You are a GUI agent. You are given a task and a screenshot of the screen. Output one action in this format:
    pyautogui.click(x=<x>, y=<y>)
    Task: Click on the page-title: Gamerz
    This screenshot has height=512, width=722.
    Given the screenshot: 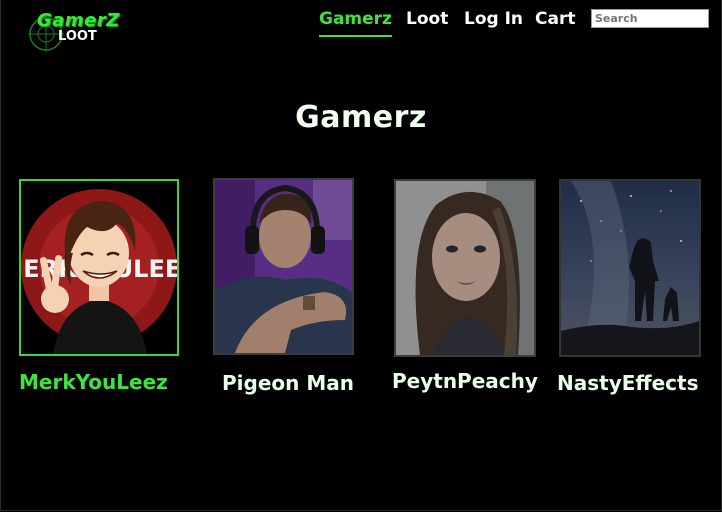 What is the action you would take?
    pyautogui.click(x=361, y=117)
    